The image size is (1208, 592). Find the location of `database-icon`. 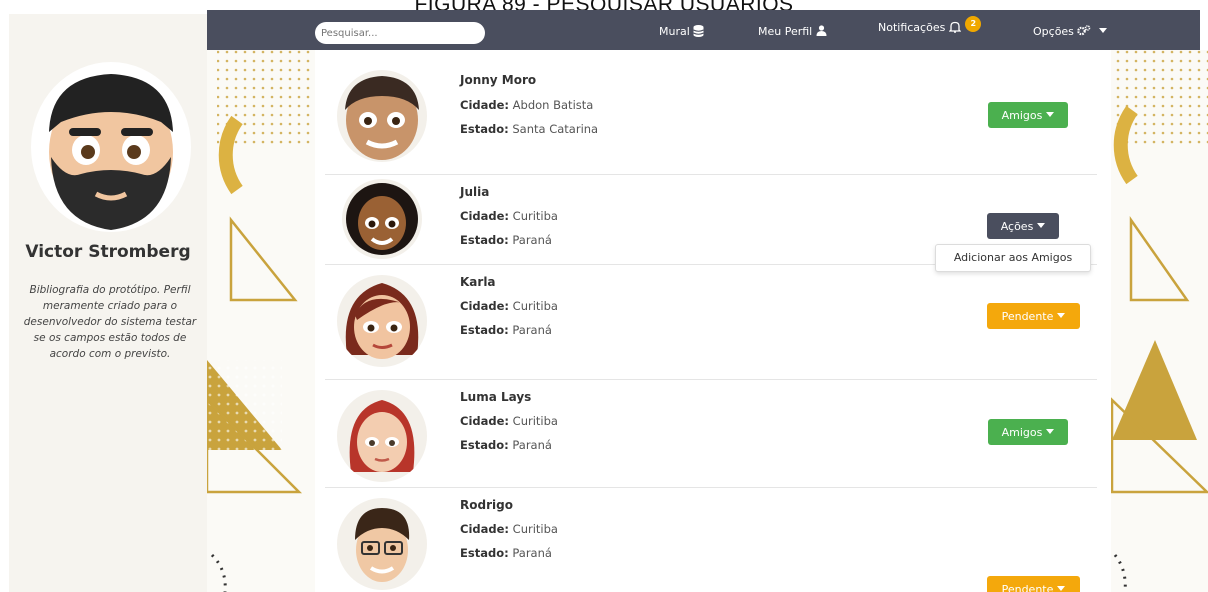

database-icon is located at coordinates (699, 31).